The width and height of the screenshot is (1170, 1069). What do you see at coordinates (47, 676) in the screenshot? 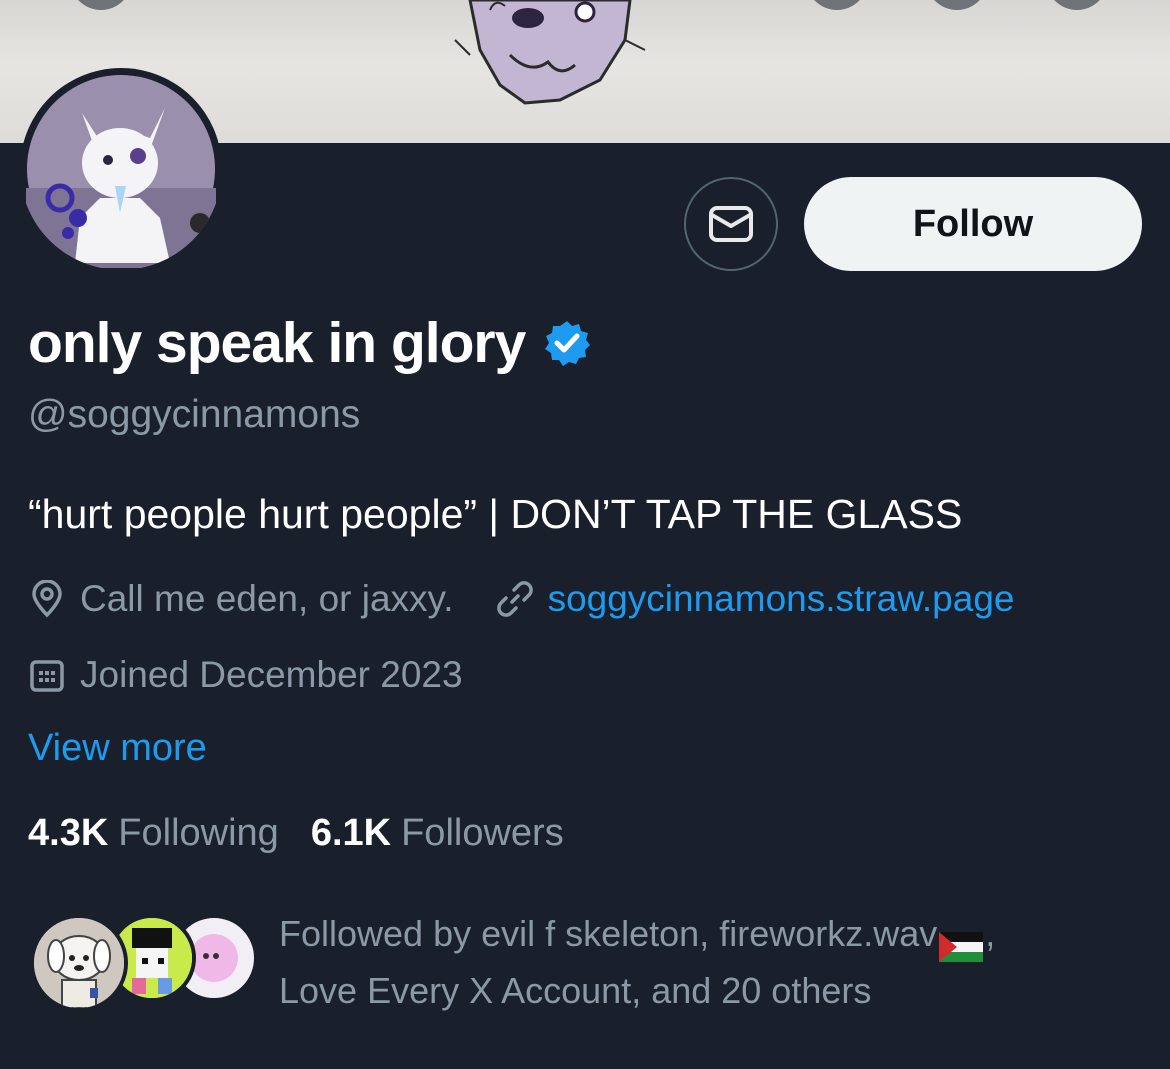
I see `calendar-icon` at bounding box center [47, 676].